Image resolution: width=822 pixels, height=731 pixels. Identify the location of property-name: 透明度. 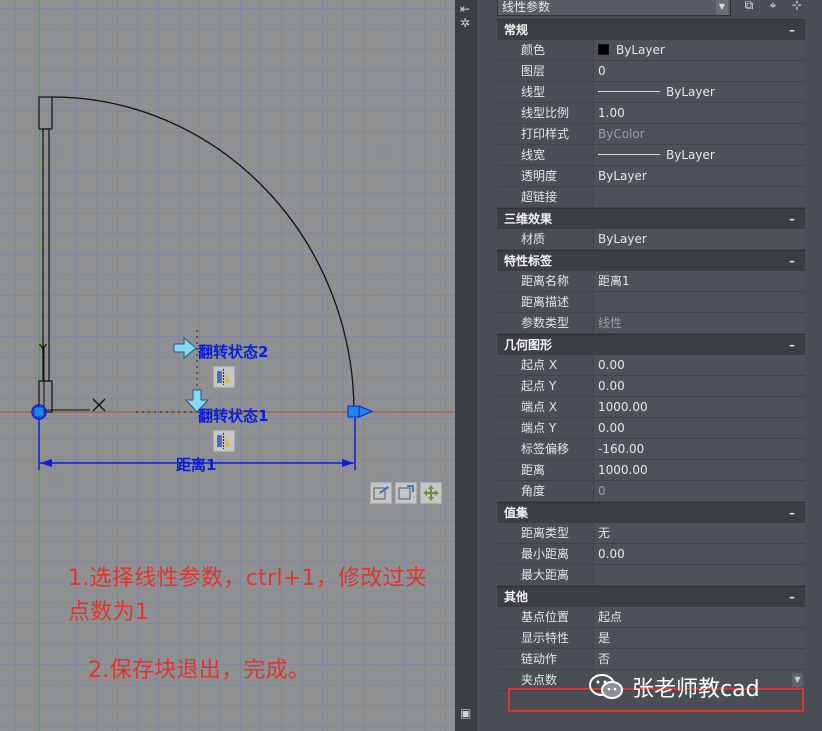
(545, 176).